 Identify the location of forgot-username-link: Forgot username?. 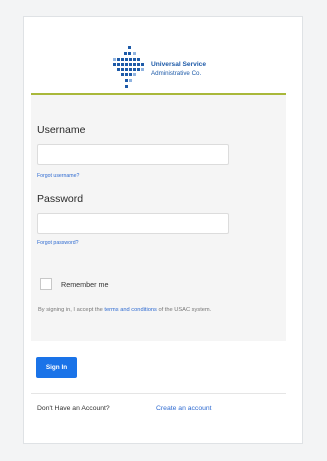
(58, 176).